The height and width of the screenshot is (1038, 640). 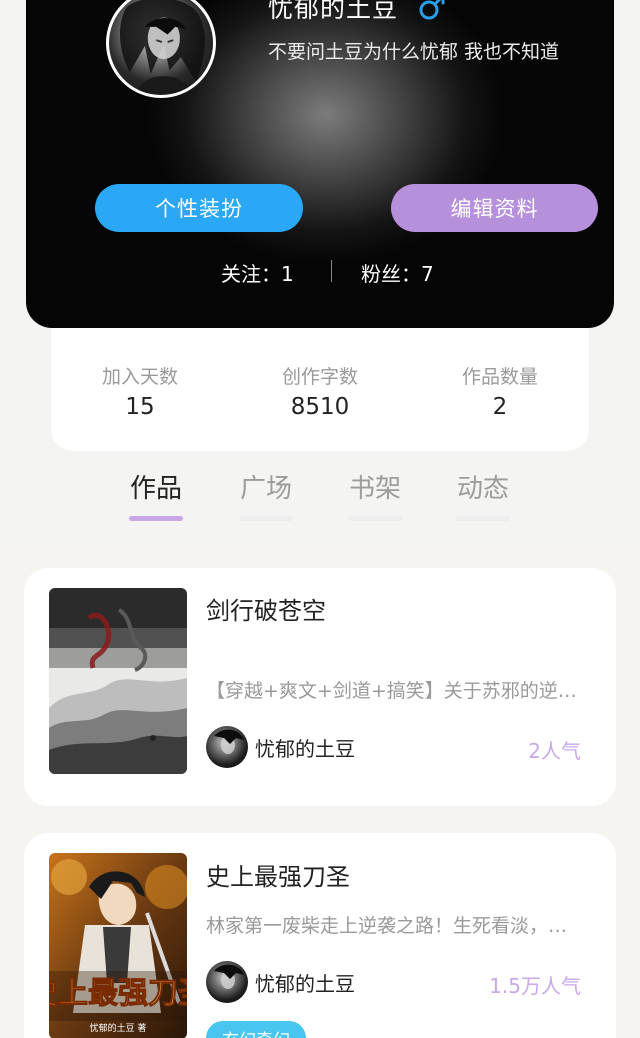 I want to click on tab-works: 作品, so click(x=156, y=494).